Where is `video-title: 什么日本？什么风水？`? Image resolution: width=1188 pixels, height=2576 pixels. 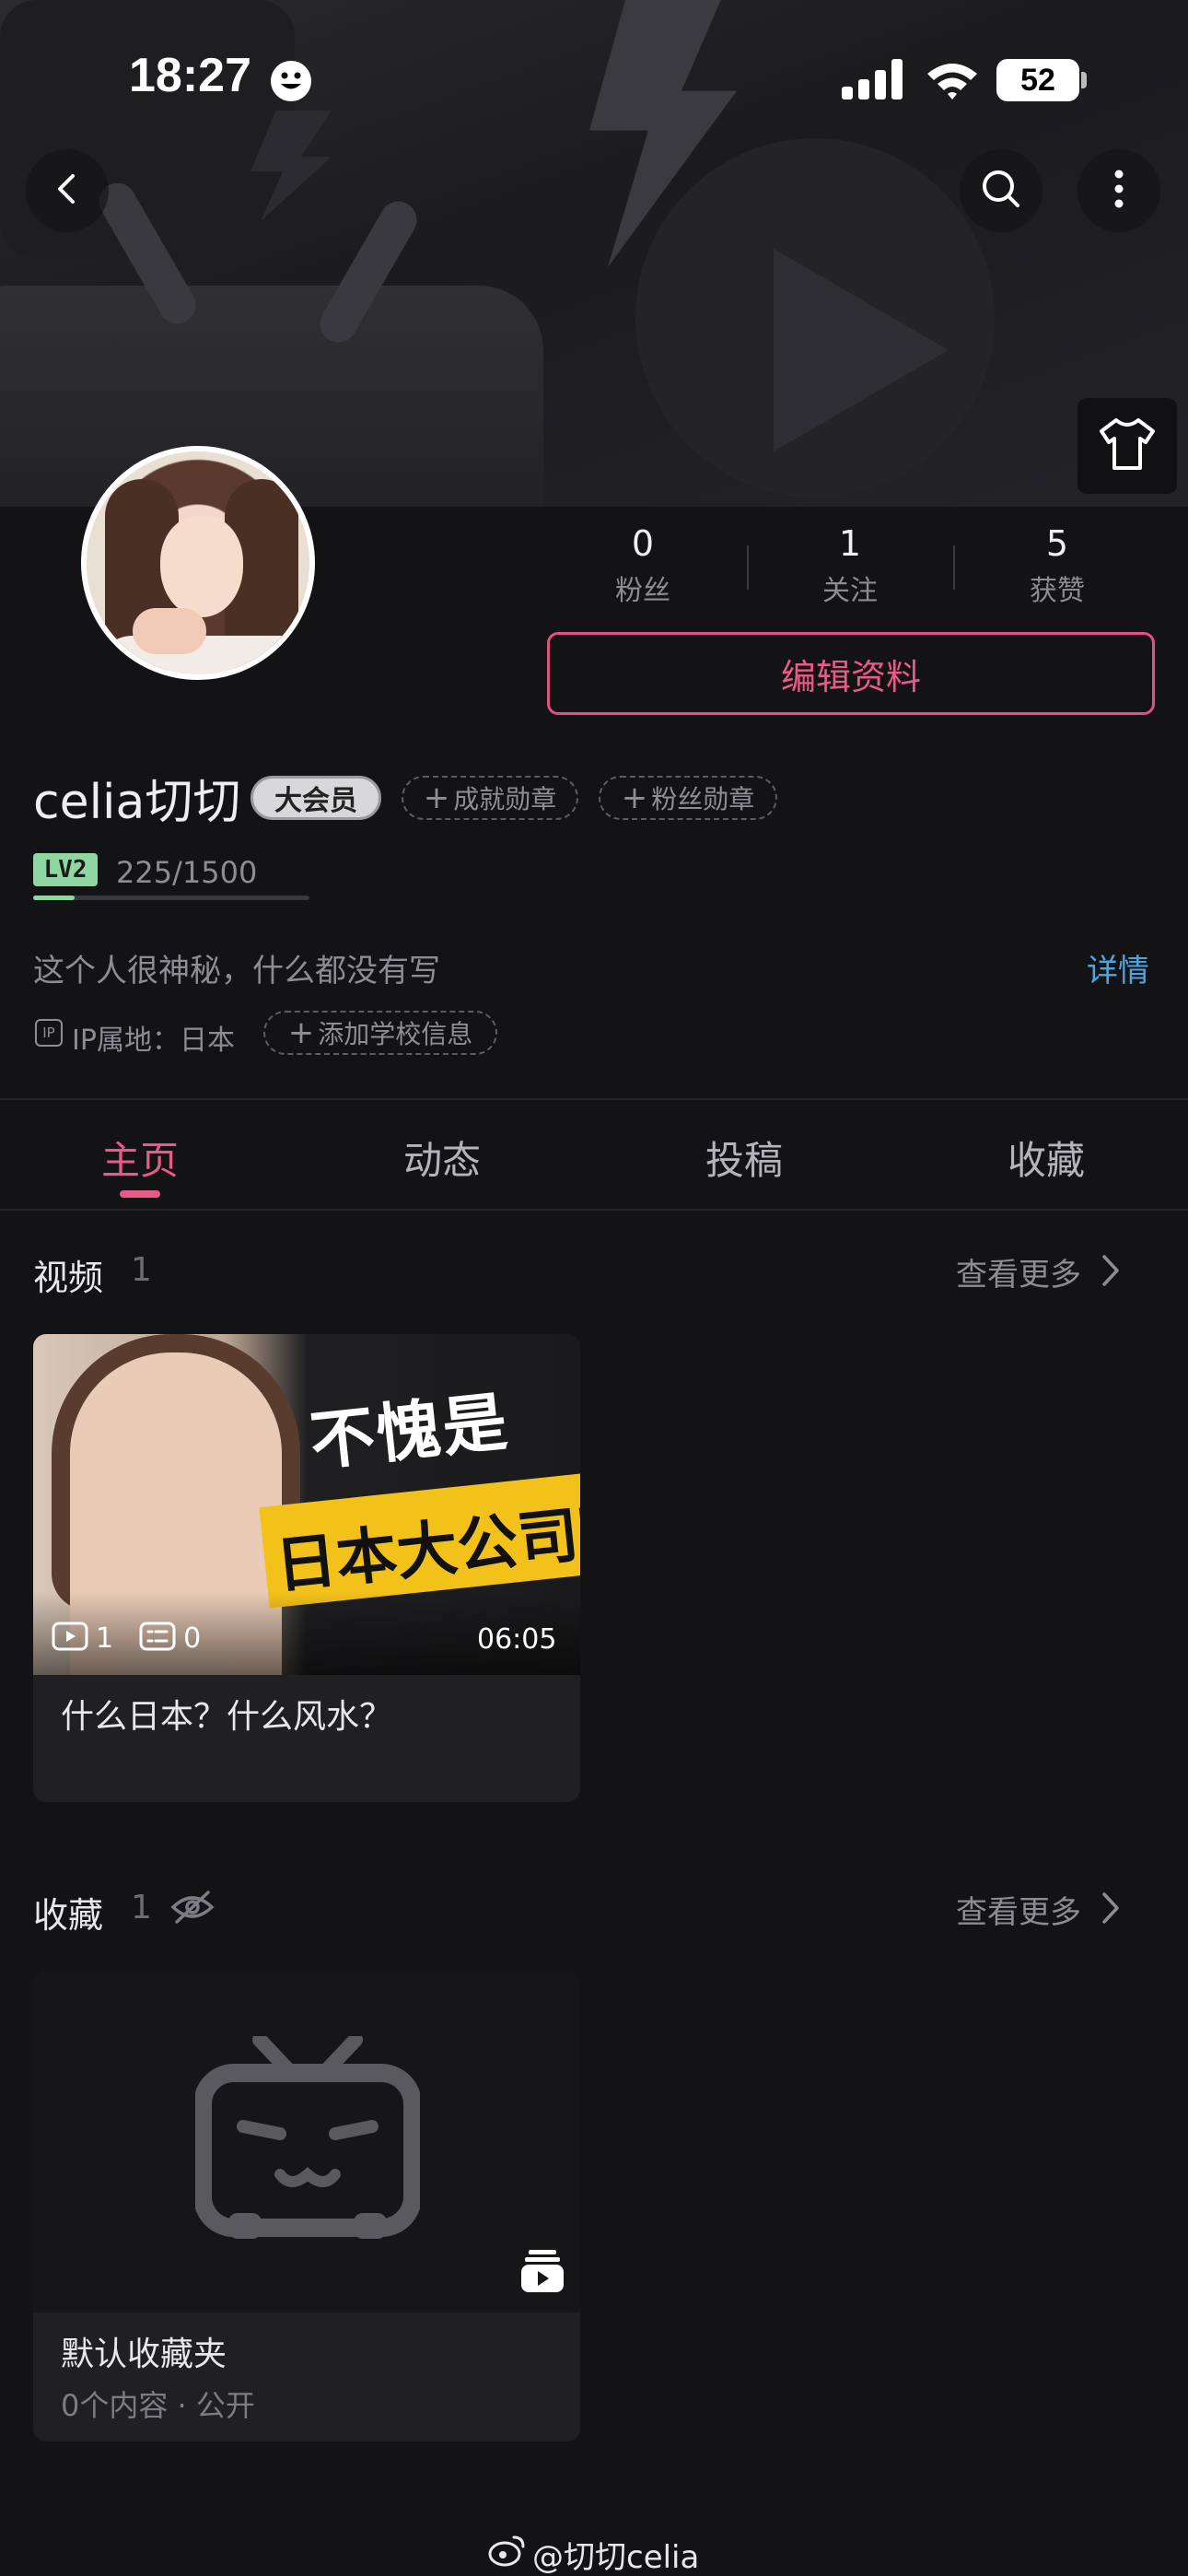 video-title: 什么日本？什么风水？ is located at coordinates (227, 1717).